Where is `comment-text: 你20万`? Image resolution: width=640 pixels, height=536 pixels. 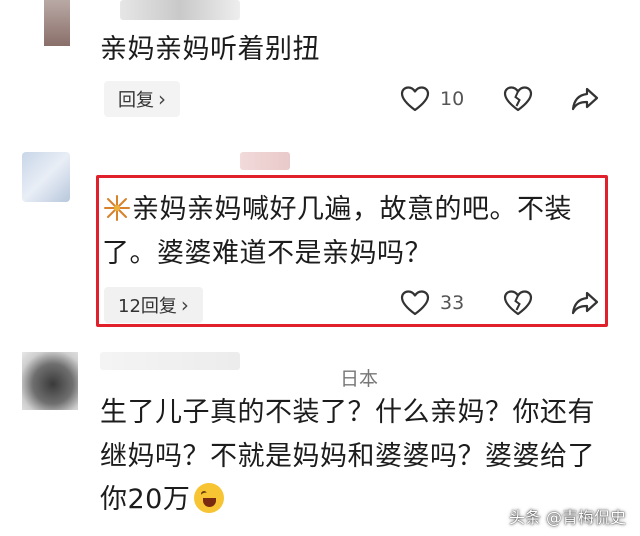
comment-text: 你20万 is located at coordinates (162, 500).